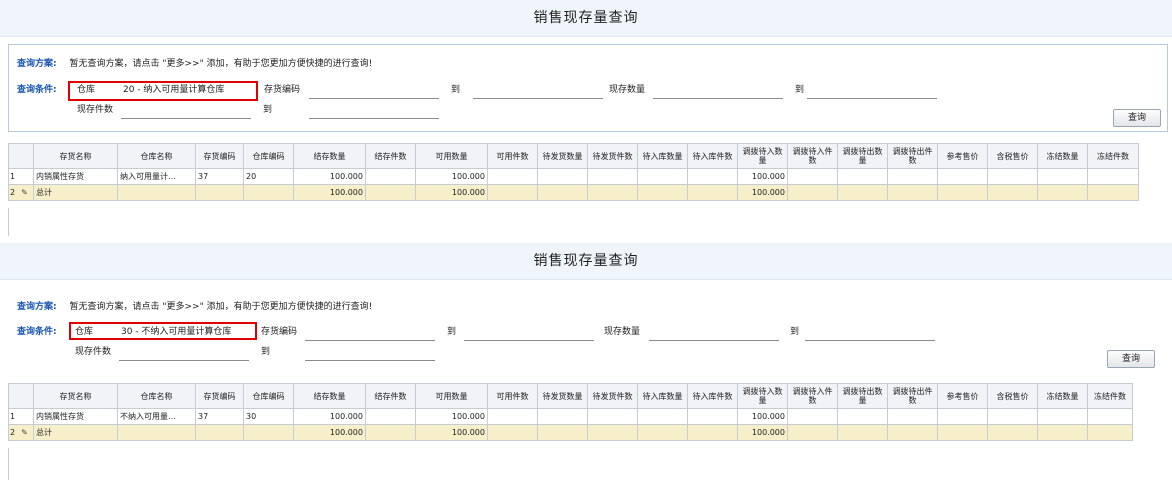 The width and height of the screenshot is (1172, 480). What do you see at coordinates (173, 90) in the screenshot?
I see `warehouse-field: 20 - 纳入可用量计算仓库` at bounding box center [173, 90].